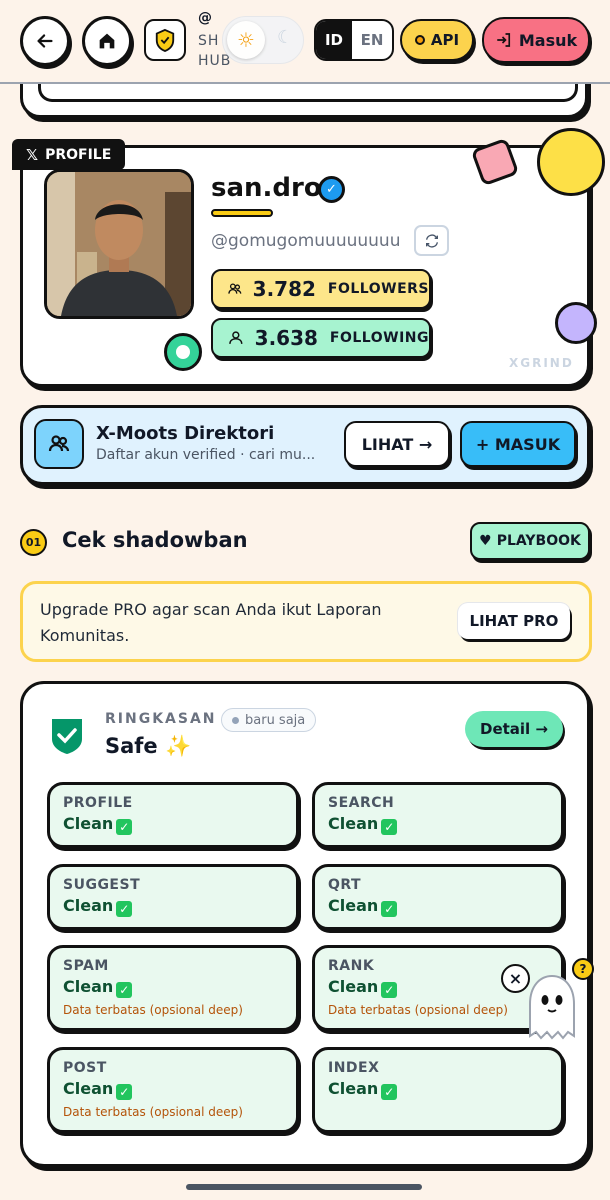 The image size is (610, 1200). I want to click on verified-badge-icon: ✓, so click(331, 189).